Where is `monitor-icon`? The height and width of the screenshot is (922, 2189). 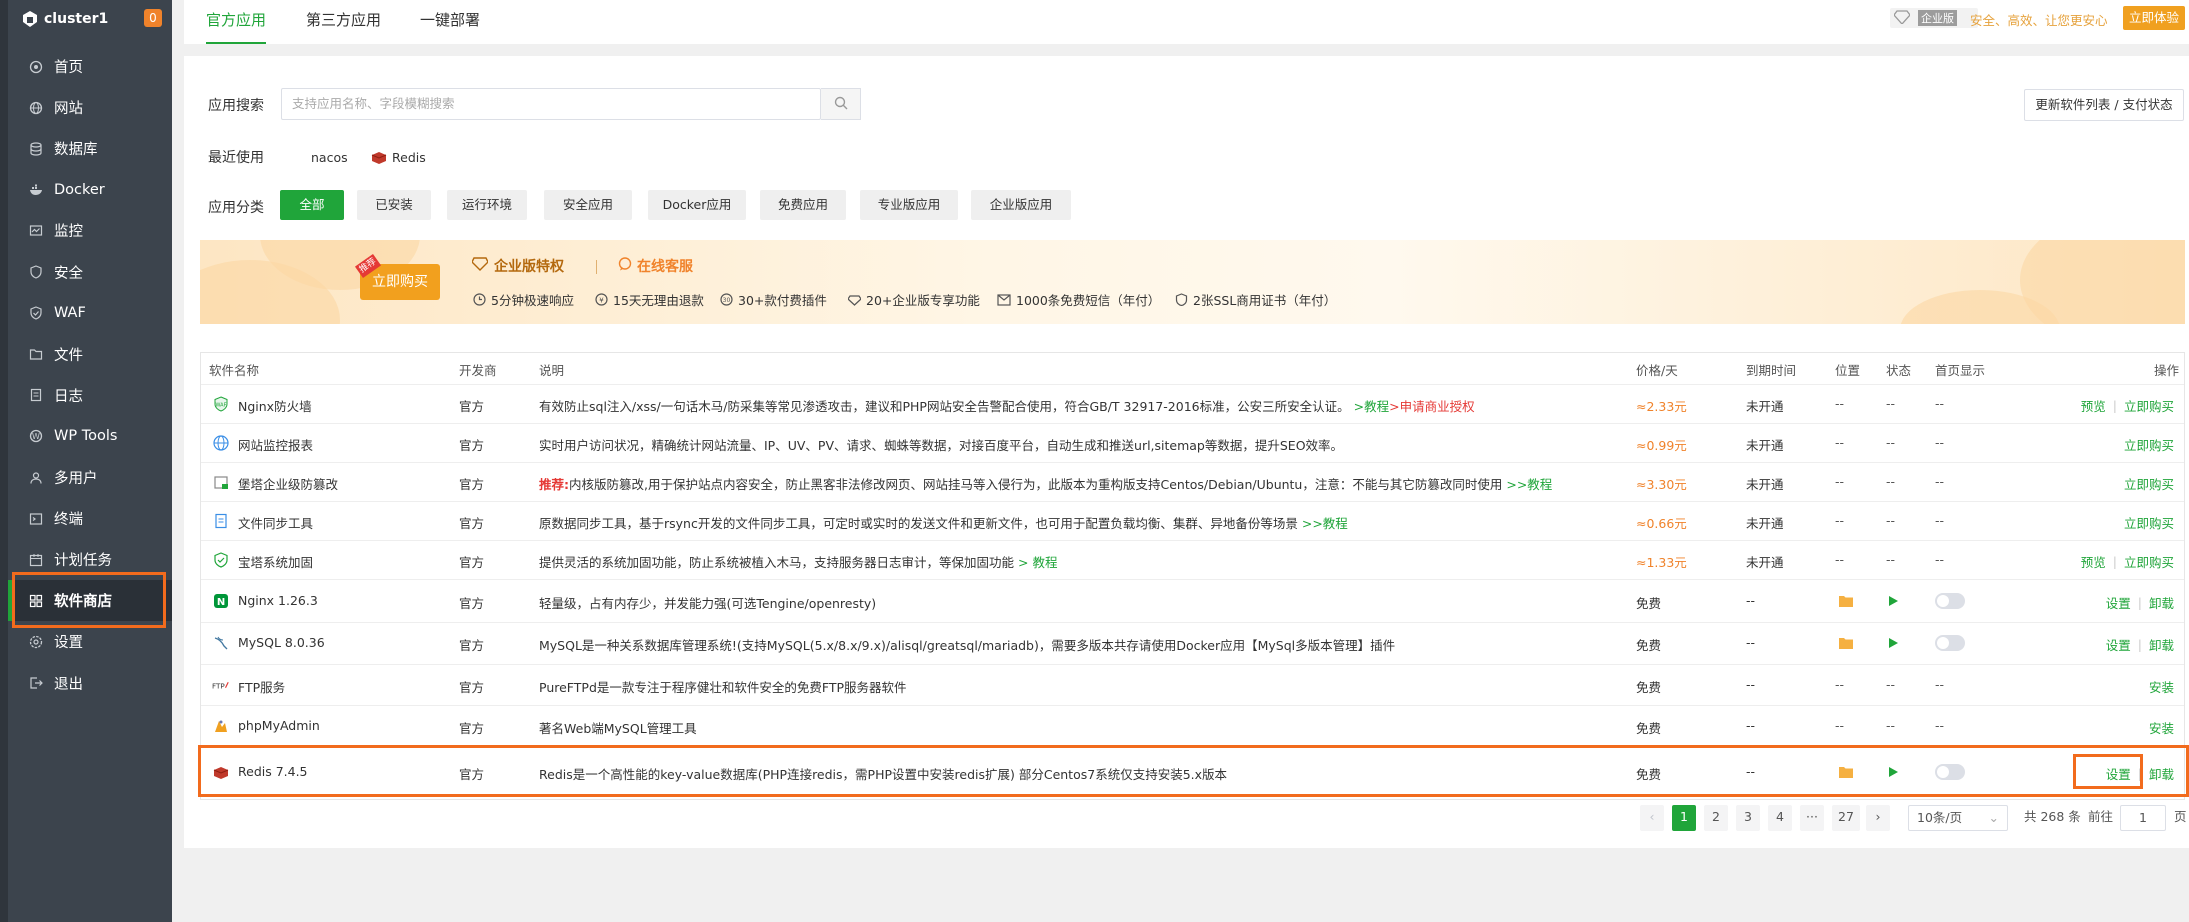 monitor-icon is located at coordinates (36, 231).